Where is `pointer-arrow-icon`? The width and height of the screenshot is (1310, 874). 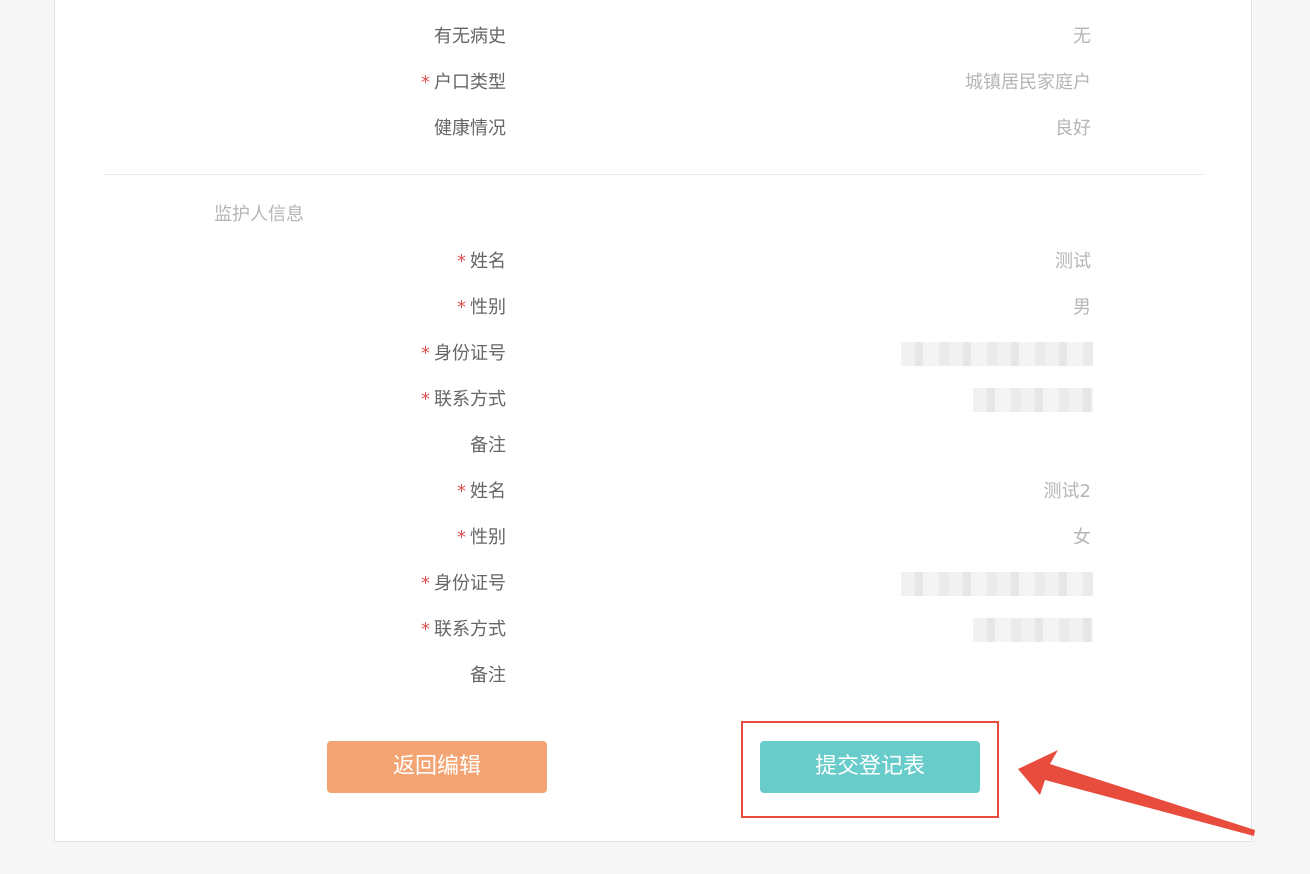 pointer-arrow-icon is located at coordinates (1136, 793).